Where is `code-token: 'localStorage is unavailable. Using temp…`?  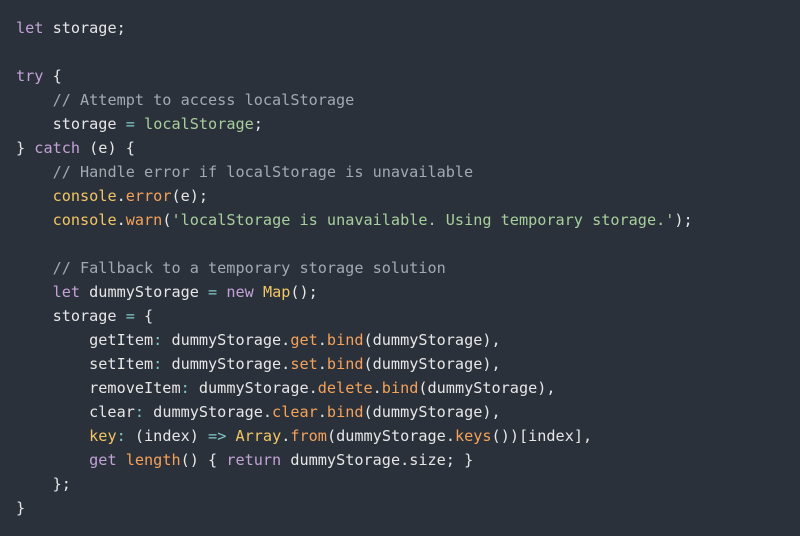 code-token: 'localStorage is unavailable. Using temp… is located at coordinates (423, 220).